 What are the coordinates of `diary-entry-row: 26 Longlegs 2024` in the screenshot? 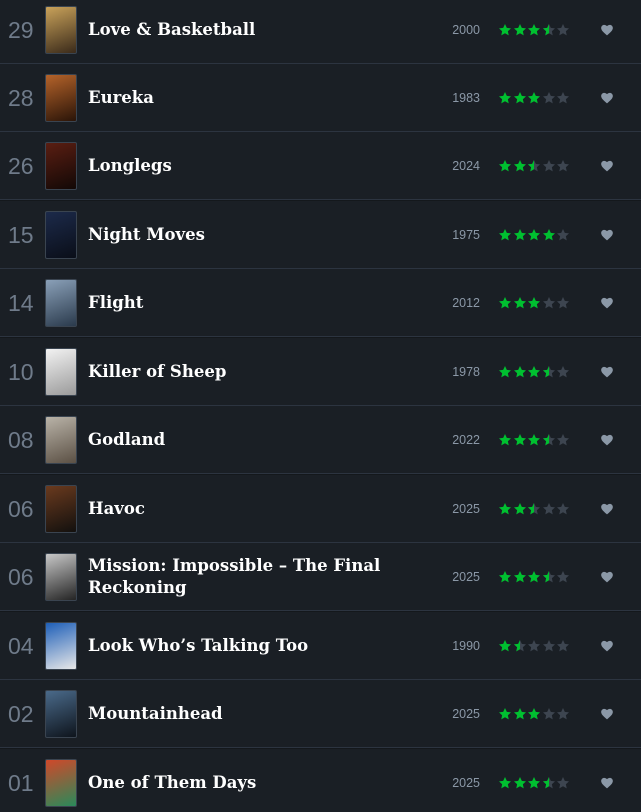 It's located at (320, 166).